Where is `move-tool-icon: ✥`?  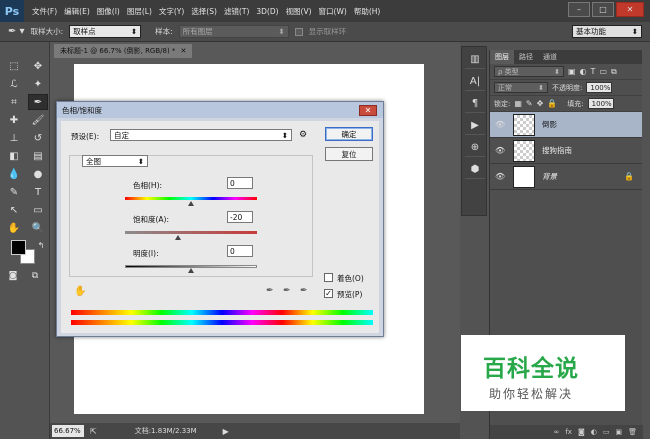
move-tool-icon: ✥ is located at coordinates (38, 66).